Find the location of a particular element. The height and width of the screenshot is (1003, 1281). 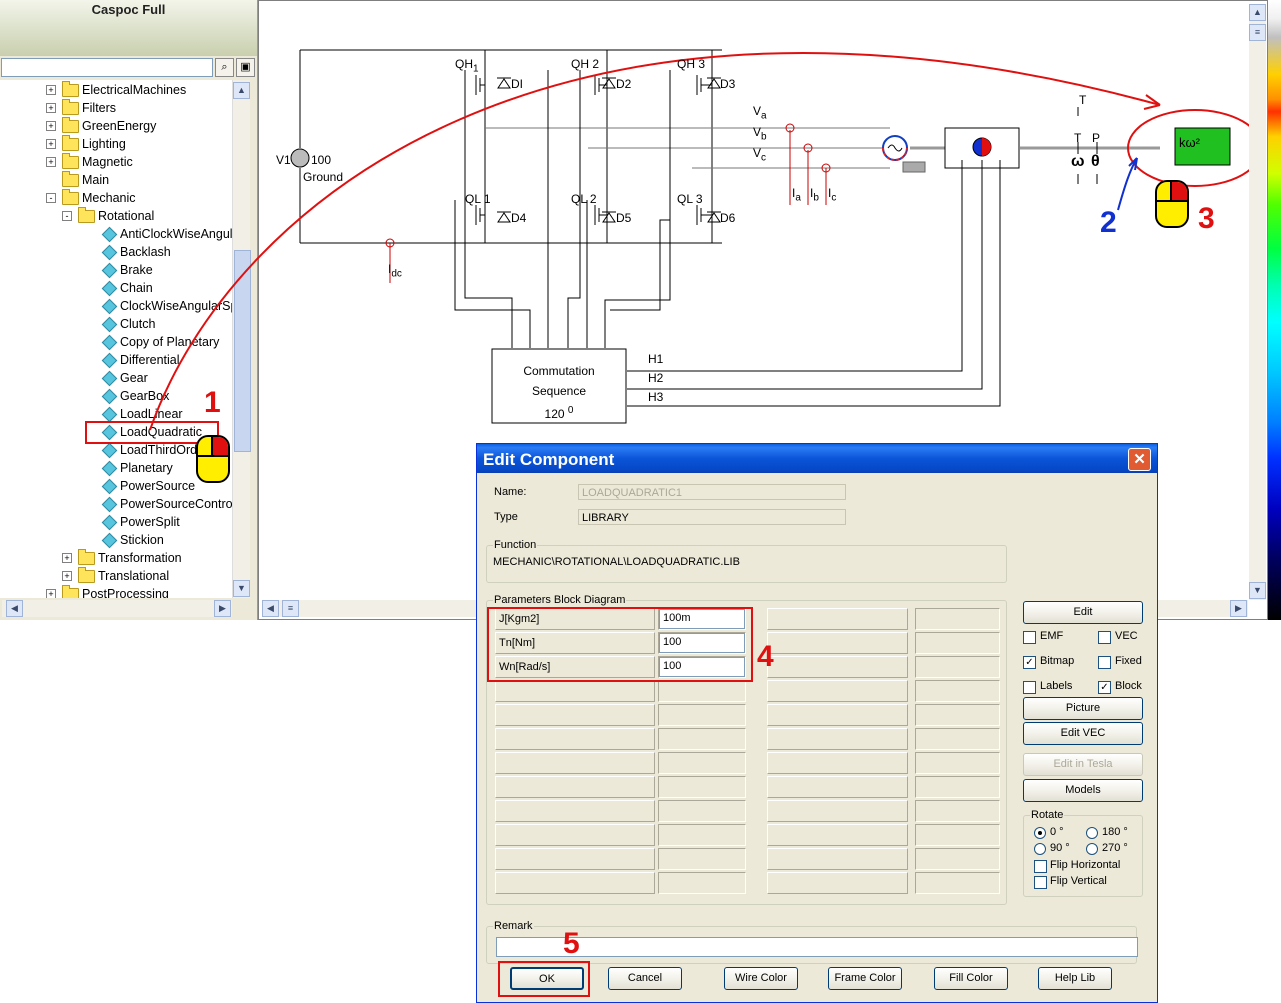

emf-label: EMF is located at coordinates (1052, 636).